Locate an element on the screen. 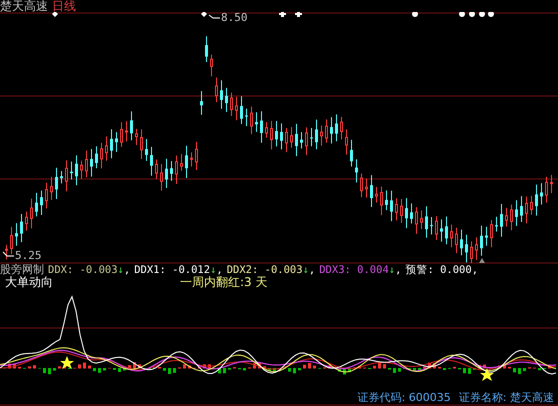 The height and width of the screenshot is (406, 558). indicator-label: 预警: 0.000 is located at coordinates (438, 270).